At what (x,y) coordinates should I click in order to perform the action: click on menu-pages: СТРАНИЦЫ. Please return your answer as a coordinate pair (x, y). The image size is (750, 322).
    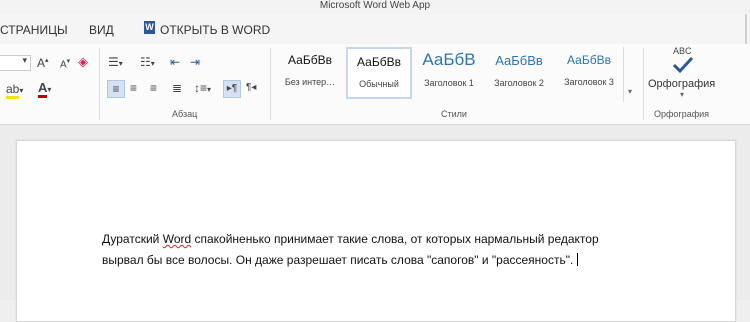
    Looking at the image, I should click on (34, 30).